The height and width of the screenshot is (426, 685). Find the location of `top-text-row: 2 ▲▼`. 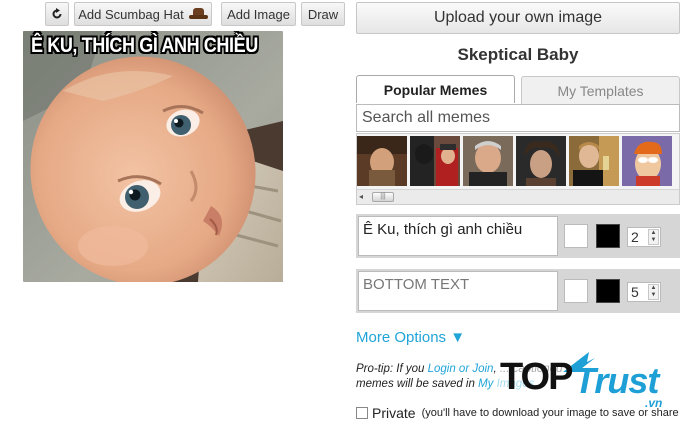

top-text-row: 2 ▲▼ is located at coordinates (518, 236).